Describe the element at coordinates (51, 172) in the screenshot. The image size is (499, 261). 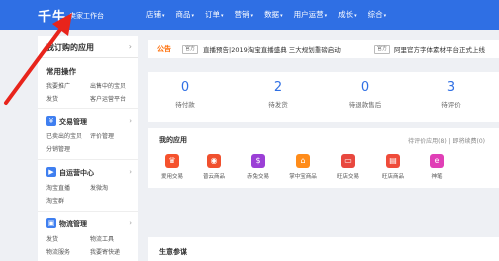
I see `media-icon: ▶` at that location.